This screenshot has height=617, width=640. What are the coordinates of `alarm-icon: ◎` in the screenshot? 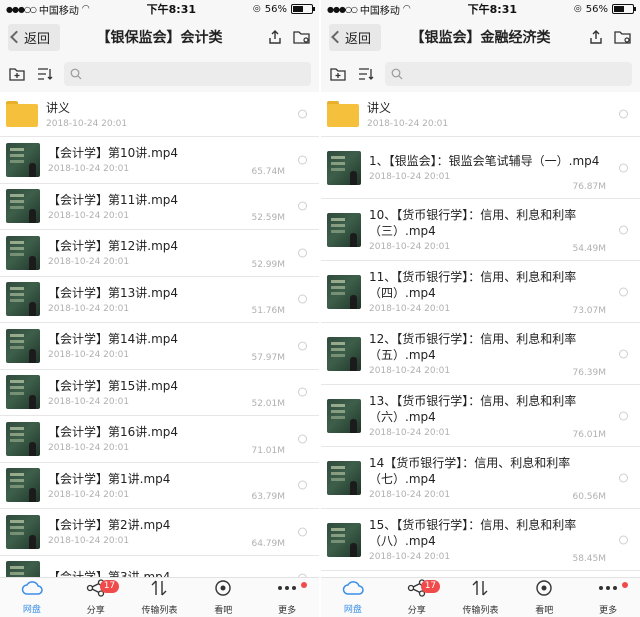 It's located at (256, 9).